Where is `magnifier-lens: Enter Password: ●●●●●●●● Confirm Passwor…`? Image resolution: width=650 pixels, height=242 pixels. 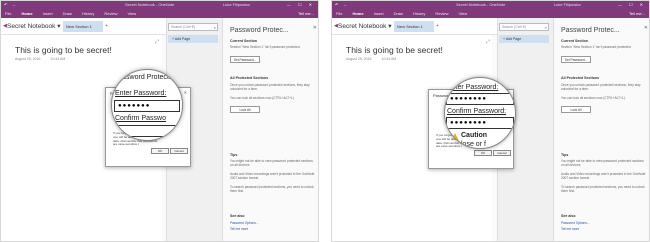
magnifier-lens: Enter Password: ●●●●●●●● Confirm Passwor… is located at coordinates (480, 113).